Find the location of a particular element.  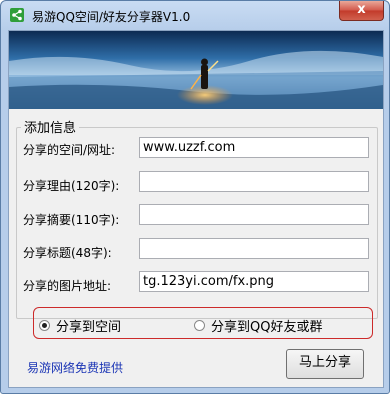

share-to-space-radio: 分享到空间 is located at coordinates (80, 325).